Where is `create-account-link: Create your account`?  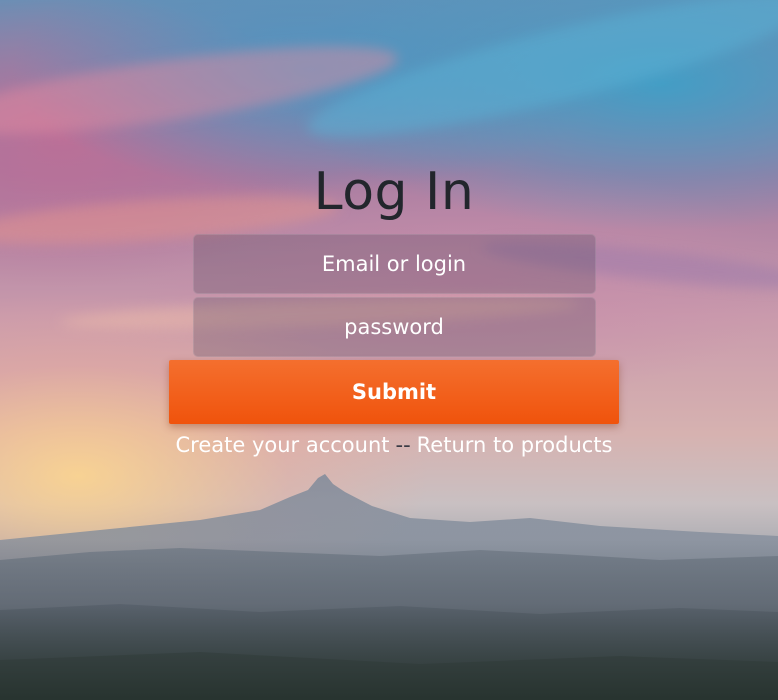
create-account-link: Create your account is located at coordinates (282, 445).